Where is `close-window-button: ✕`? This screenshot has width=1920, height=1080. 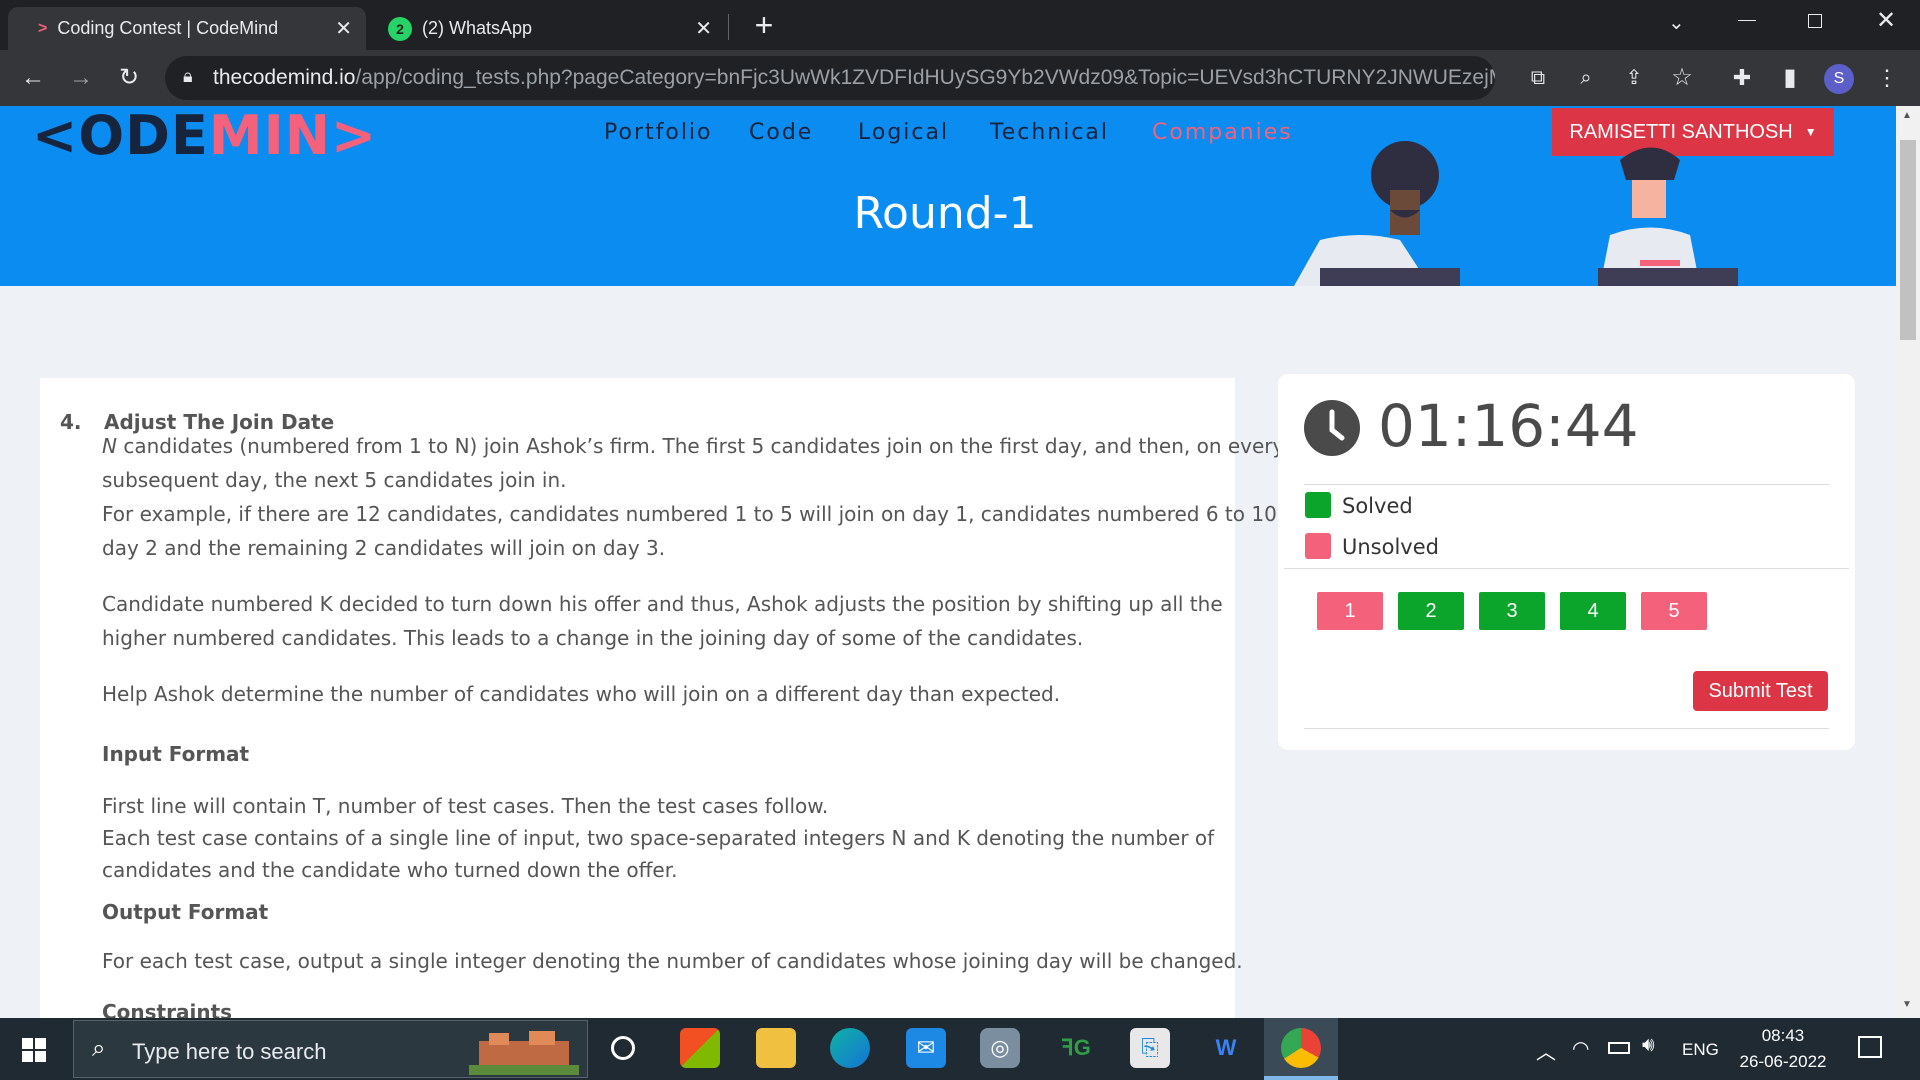
close-window-button: ✕ is located at coordinates (1886, 20).